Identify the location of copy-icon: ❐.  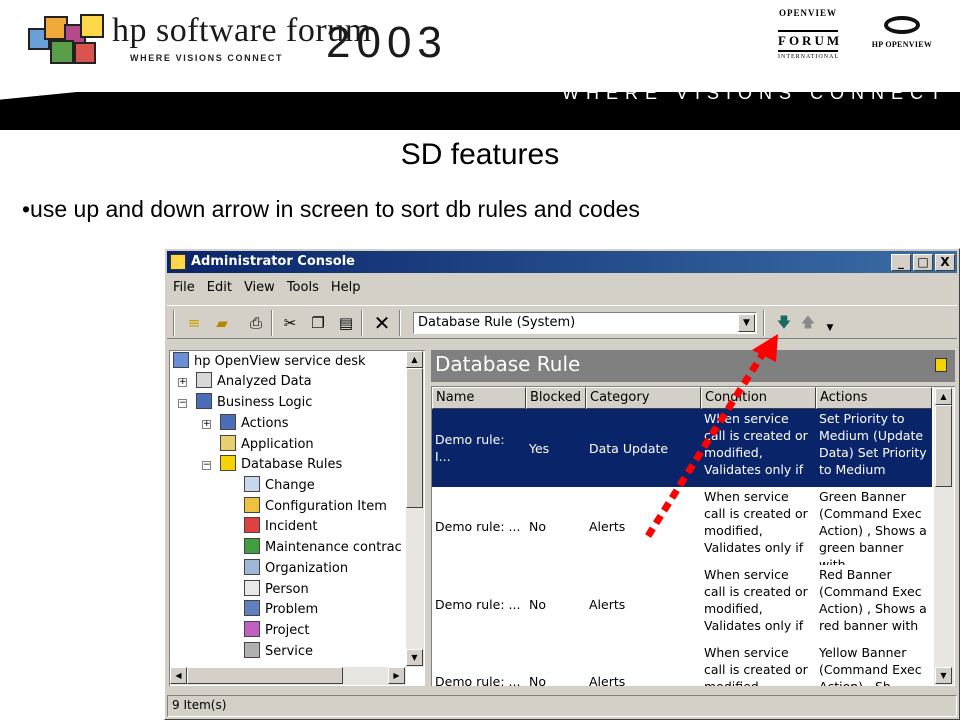
(318, 323).